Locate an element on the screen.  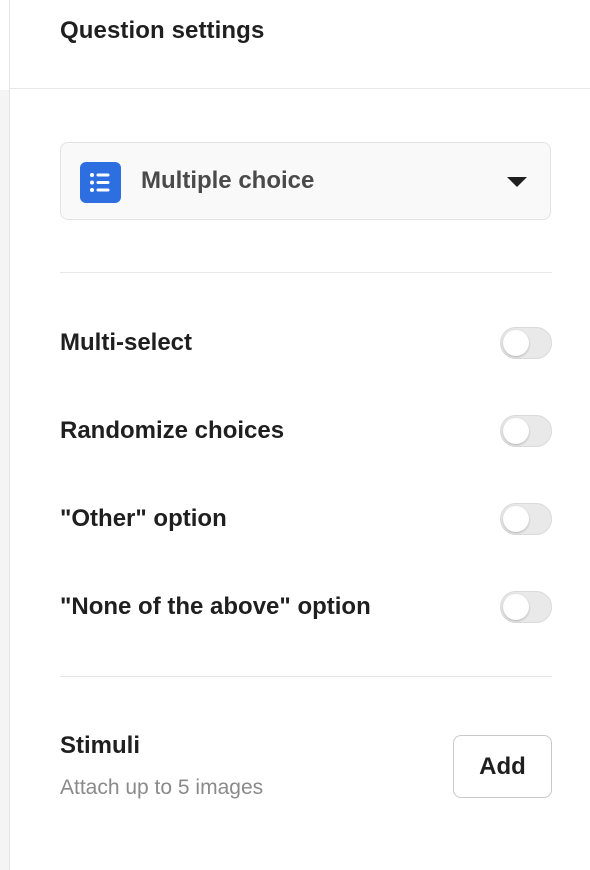
left-gutter-shade is located at coordinates (4, 480).